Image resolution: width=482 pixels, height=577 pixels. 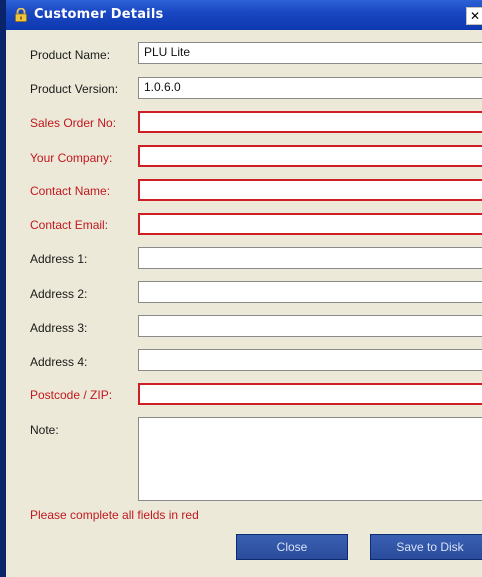 I want to click on postcode-field, so click(x=310, y=394).